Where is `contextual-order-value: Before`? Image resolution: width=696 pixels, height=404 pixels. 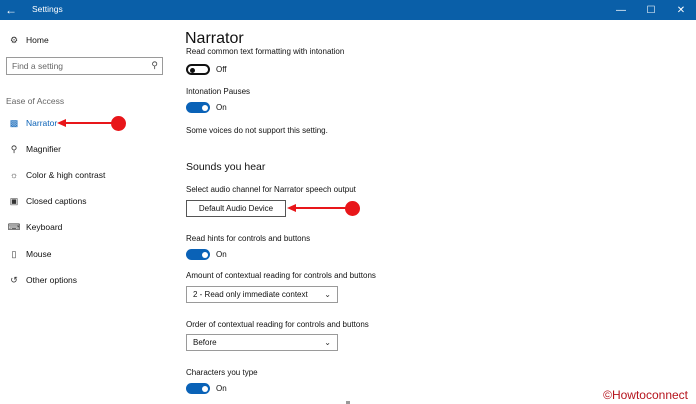
contextual-order-value: Before is located at coordinates (205, 342).